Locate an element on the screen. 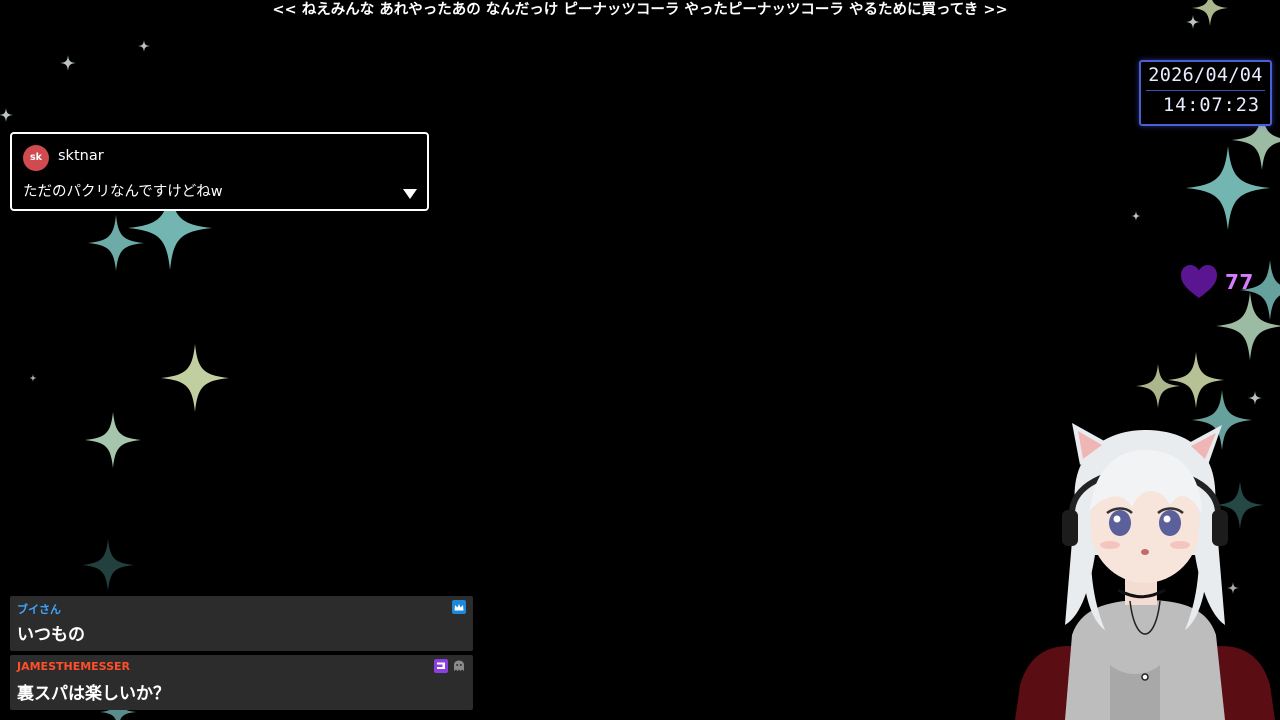  vtuber-avatar is located at coordinates (1145, 571).